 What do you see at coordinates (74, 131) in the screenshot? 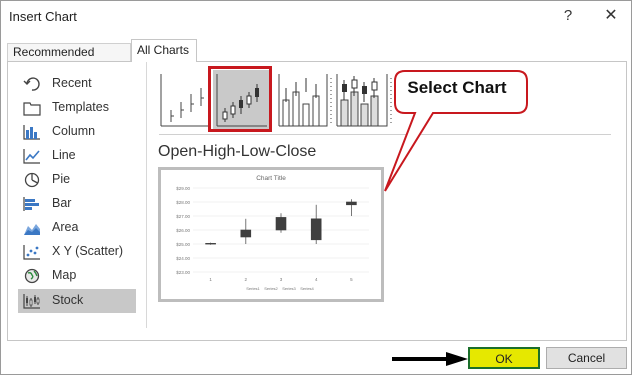
I see `sidebar-item-label: Column` at bounding box center [74, 131].